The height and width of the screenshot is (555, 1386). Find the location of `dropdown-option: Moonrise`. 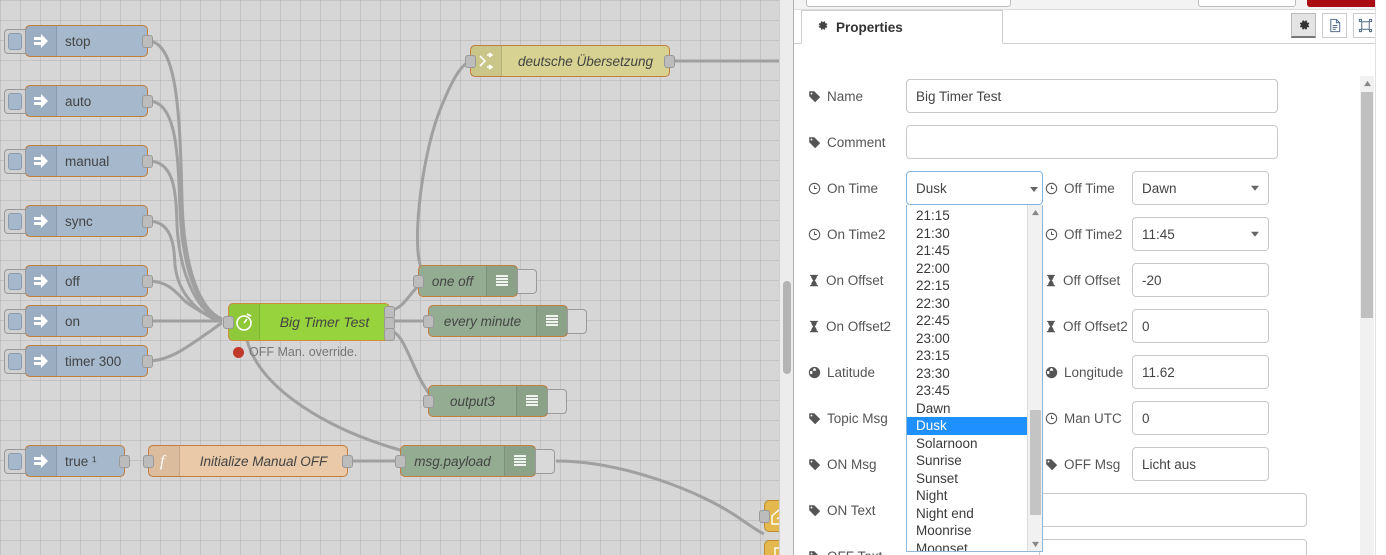

dropdown-option: Moonrise is located at coordinates (967, 531).